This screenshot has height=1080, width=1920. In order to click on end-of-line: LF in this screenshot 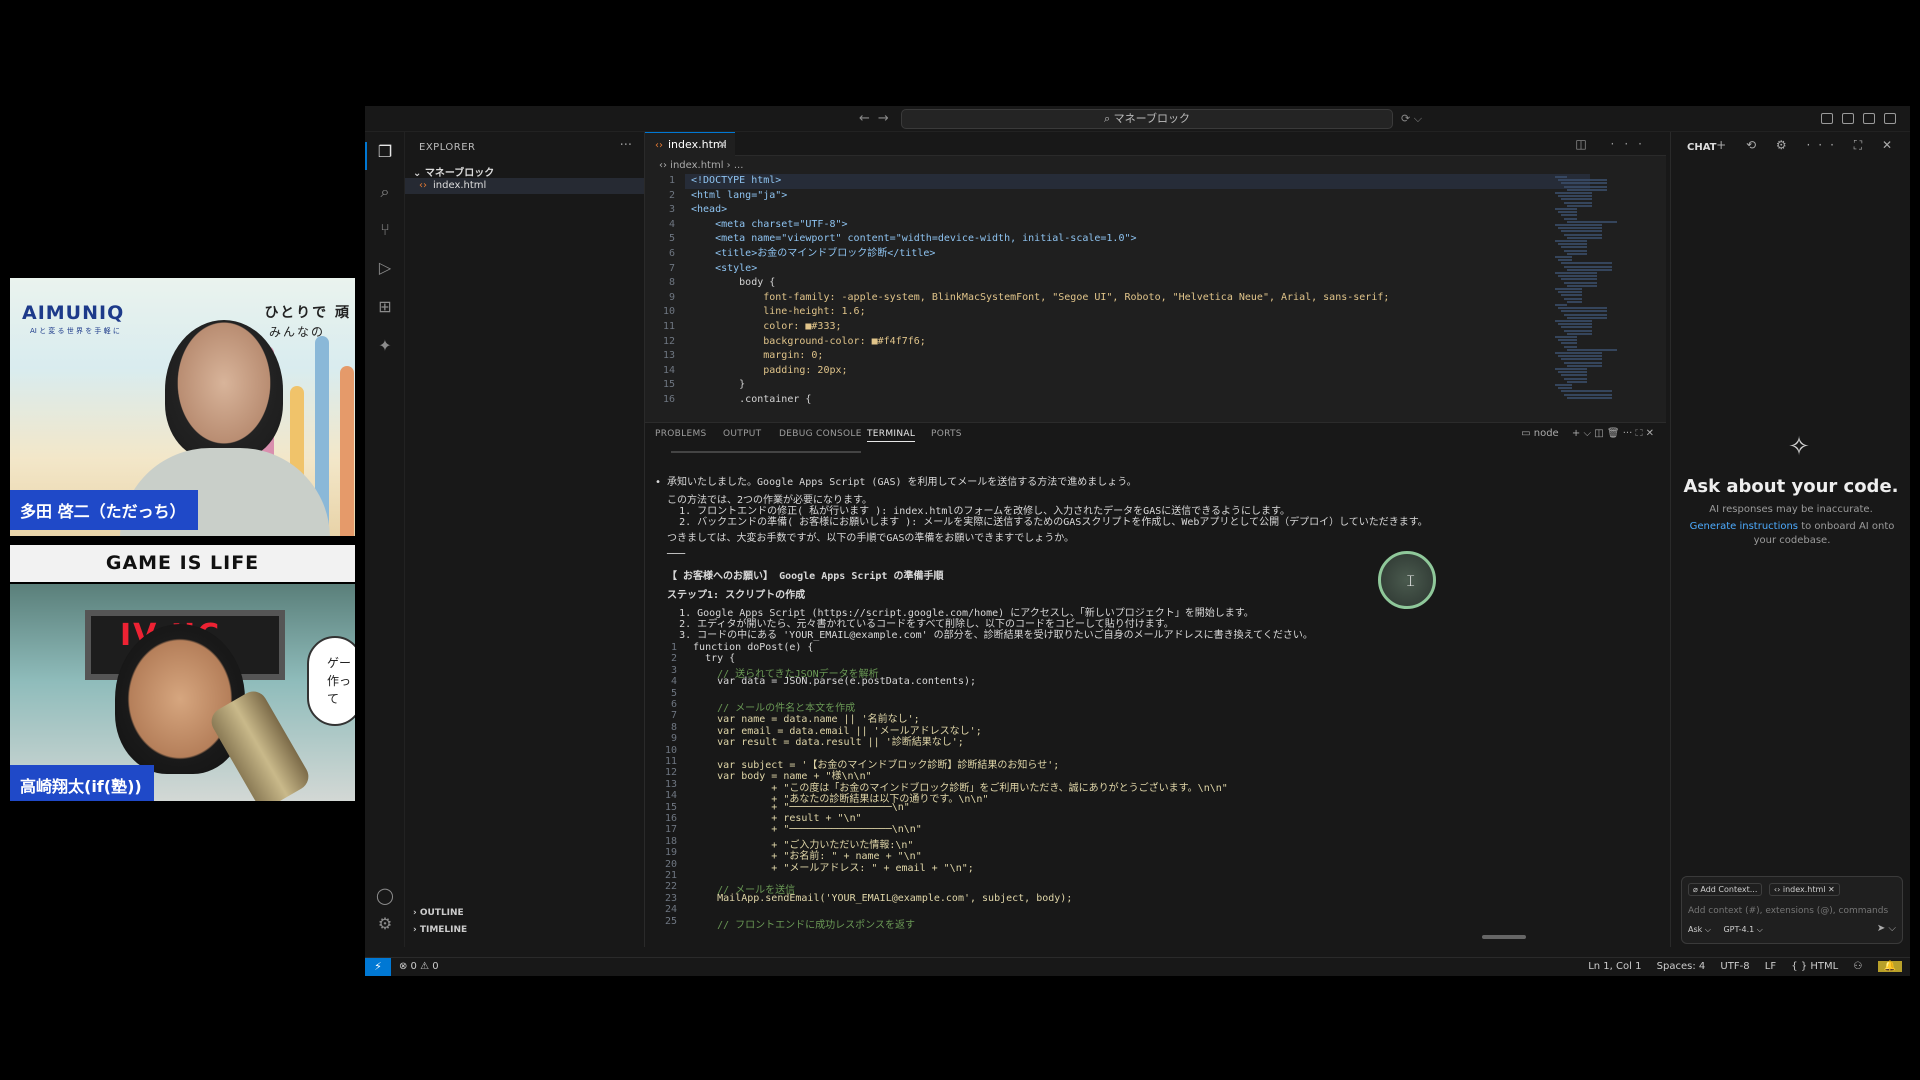, I will do `click(1770, 966)`.